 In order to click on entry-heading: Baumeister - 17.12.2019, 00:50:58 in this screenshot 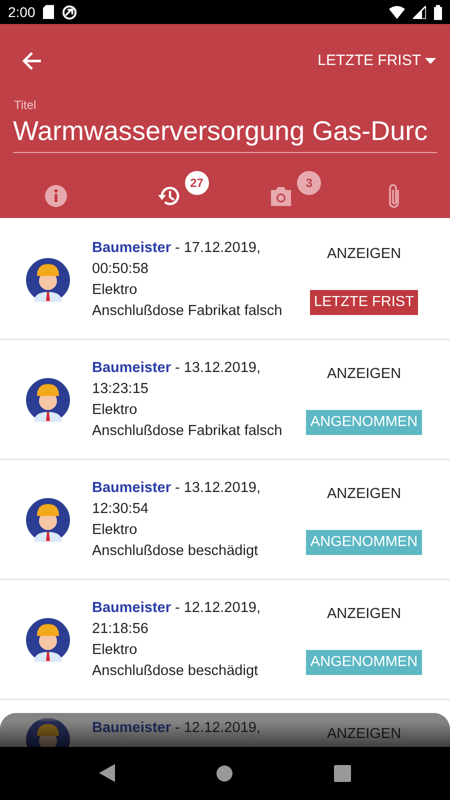, I will do `click(177, 258)`.